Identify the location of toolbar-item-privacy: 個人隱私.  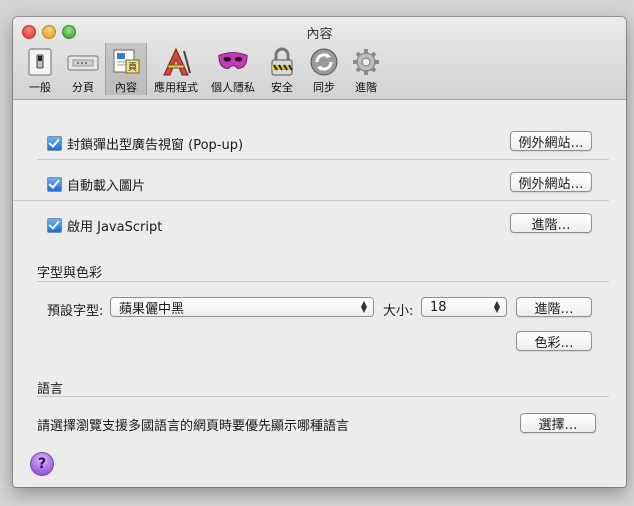
(233, 69).